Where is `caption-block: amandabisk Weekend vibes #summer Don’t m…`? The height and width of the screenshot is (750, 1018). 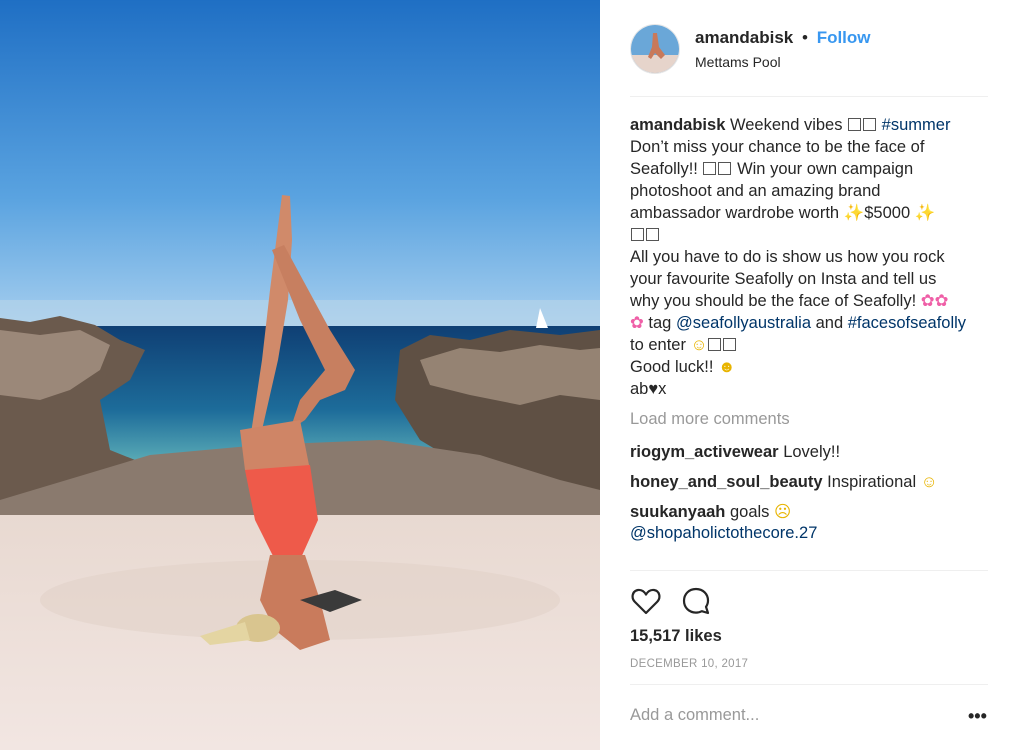 caption-block: amandabisk Weekend vibes #summer Don’t m… is located at coordinates (810, 257).